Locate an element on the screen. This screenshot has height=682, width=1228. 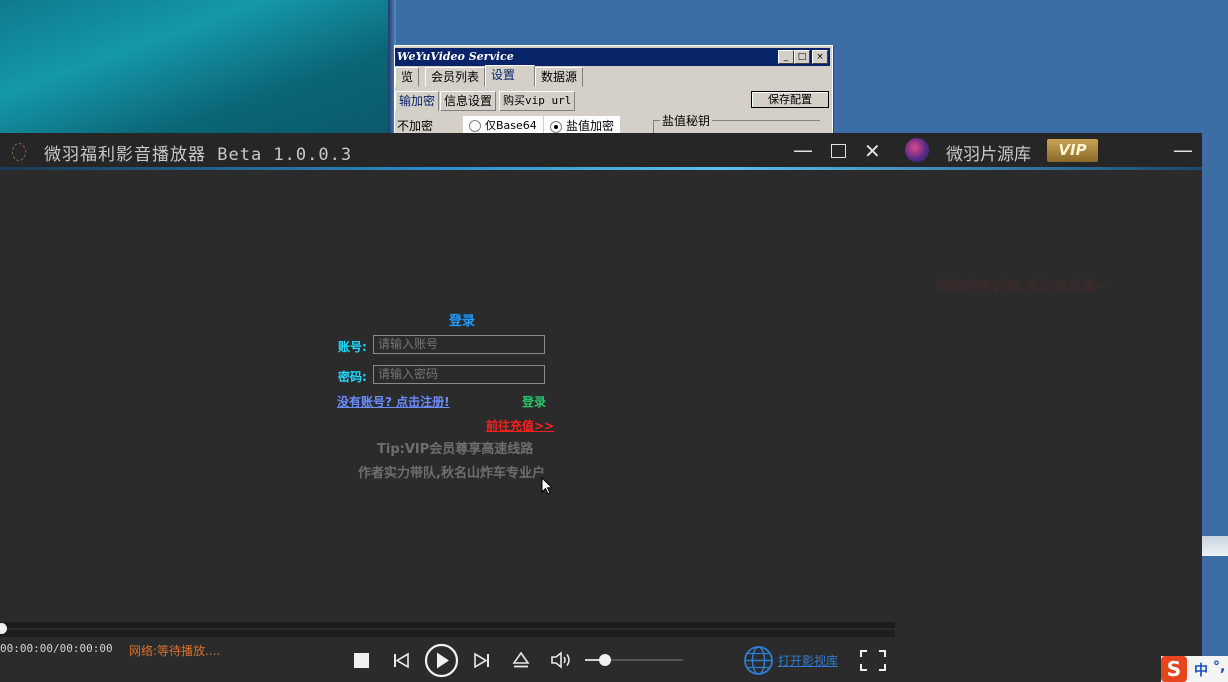
desktop-wallpaper is located at coordinates (194, 67).